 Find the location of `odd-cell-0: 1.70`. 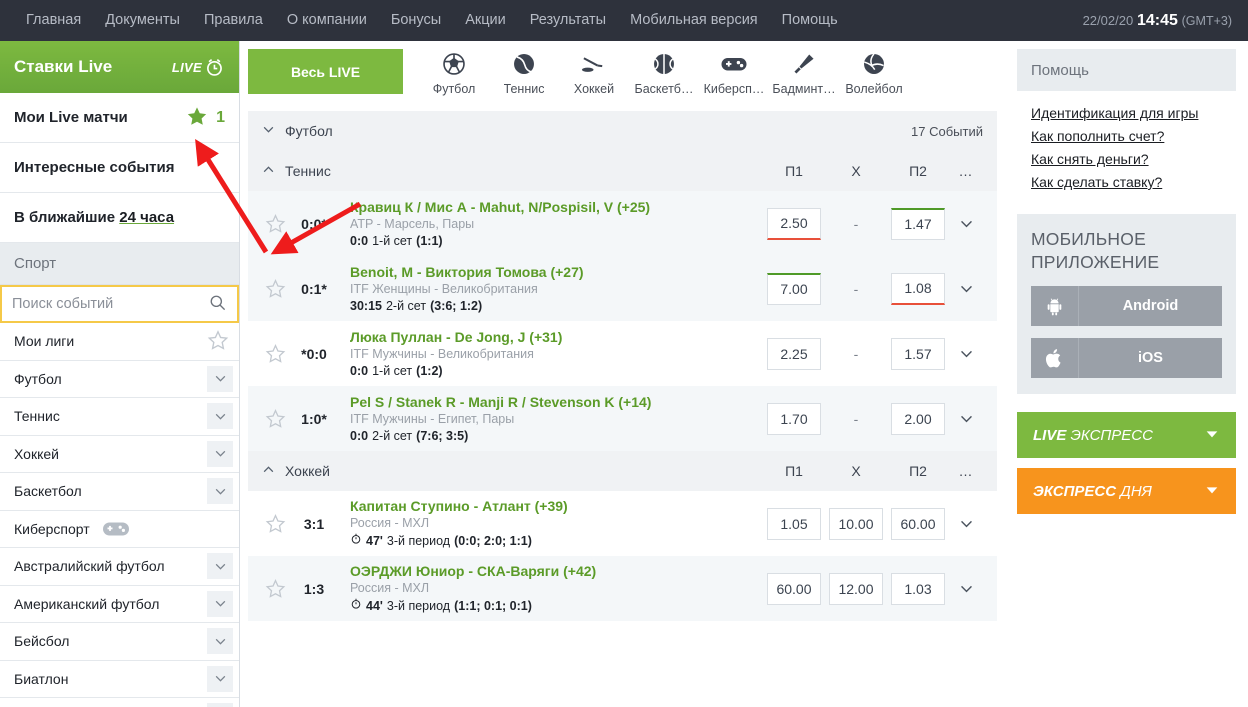

odd-cell-0: 1.70 is located at coordinates (794, 418).